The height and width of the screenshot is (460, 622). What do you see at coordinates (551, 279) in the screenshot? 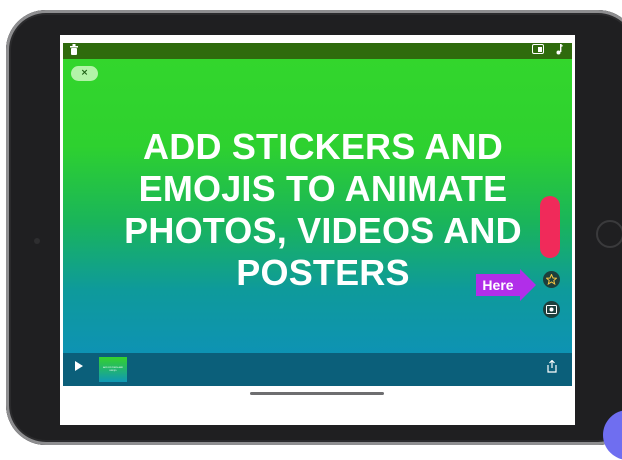
I see `star-sticker-icon` at bounding box center [551, 279].